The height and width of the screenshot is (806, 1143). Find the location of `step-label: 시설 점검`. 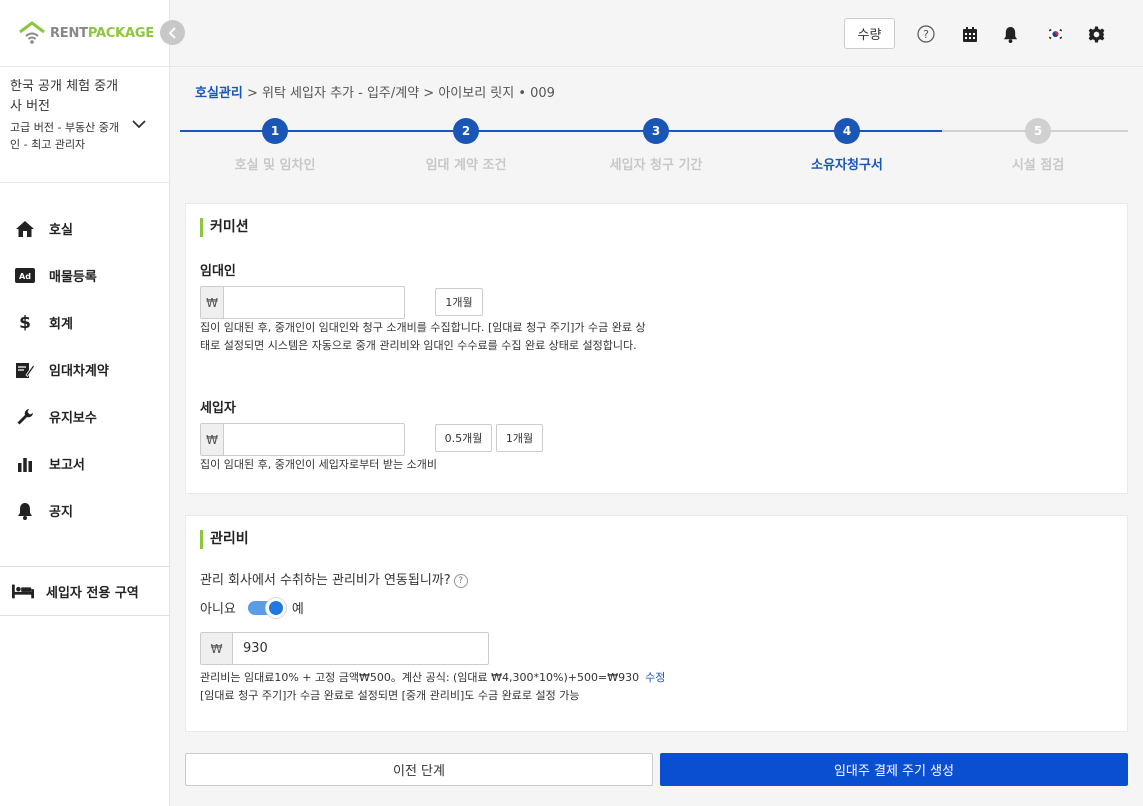

step-label: 시설 점검 is located at coordinates (1038, 165).